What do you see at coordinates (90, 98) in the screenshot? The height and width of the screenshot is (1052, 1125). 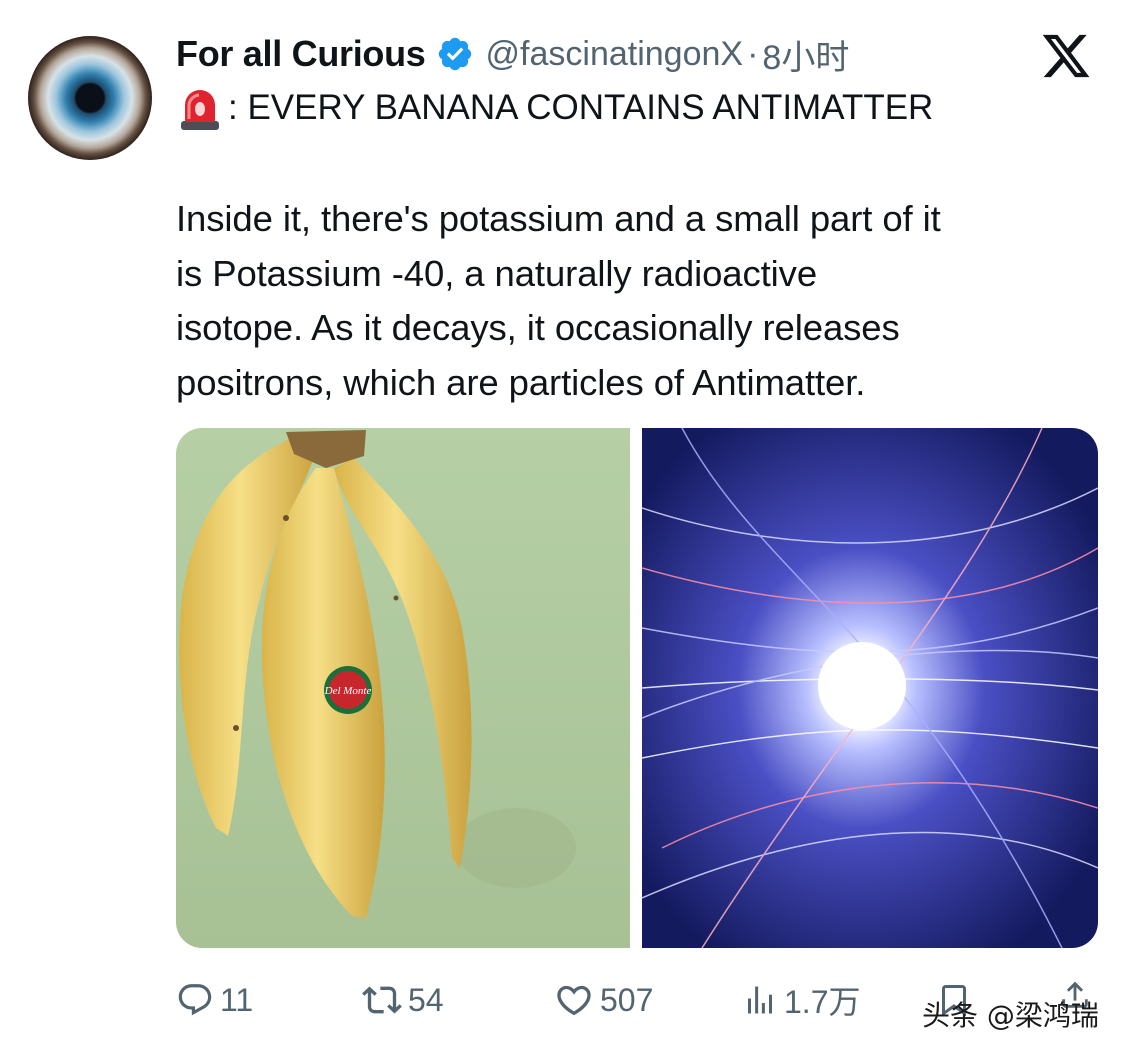 I see `author-avatar` at bounding box center [90, 98].